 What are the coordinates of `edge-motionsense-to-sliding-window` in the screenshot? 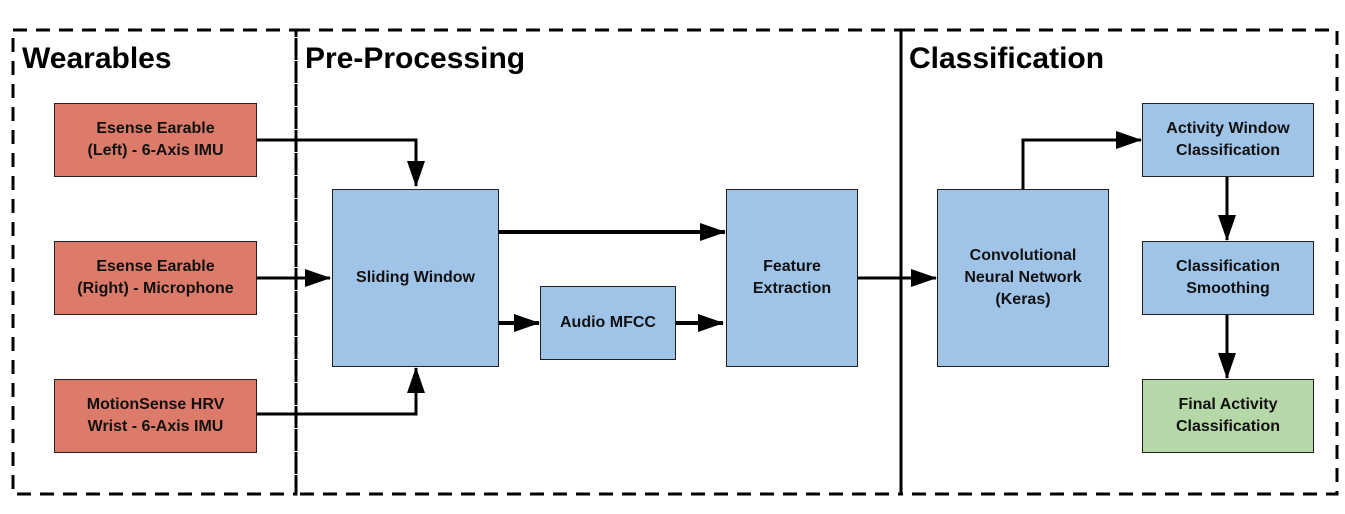 It's located at (340, 391).